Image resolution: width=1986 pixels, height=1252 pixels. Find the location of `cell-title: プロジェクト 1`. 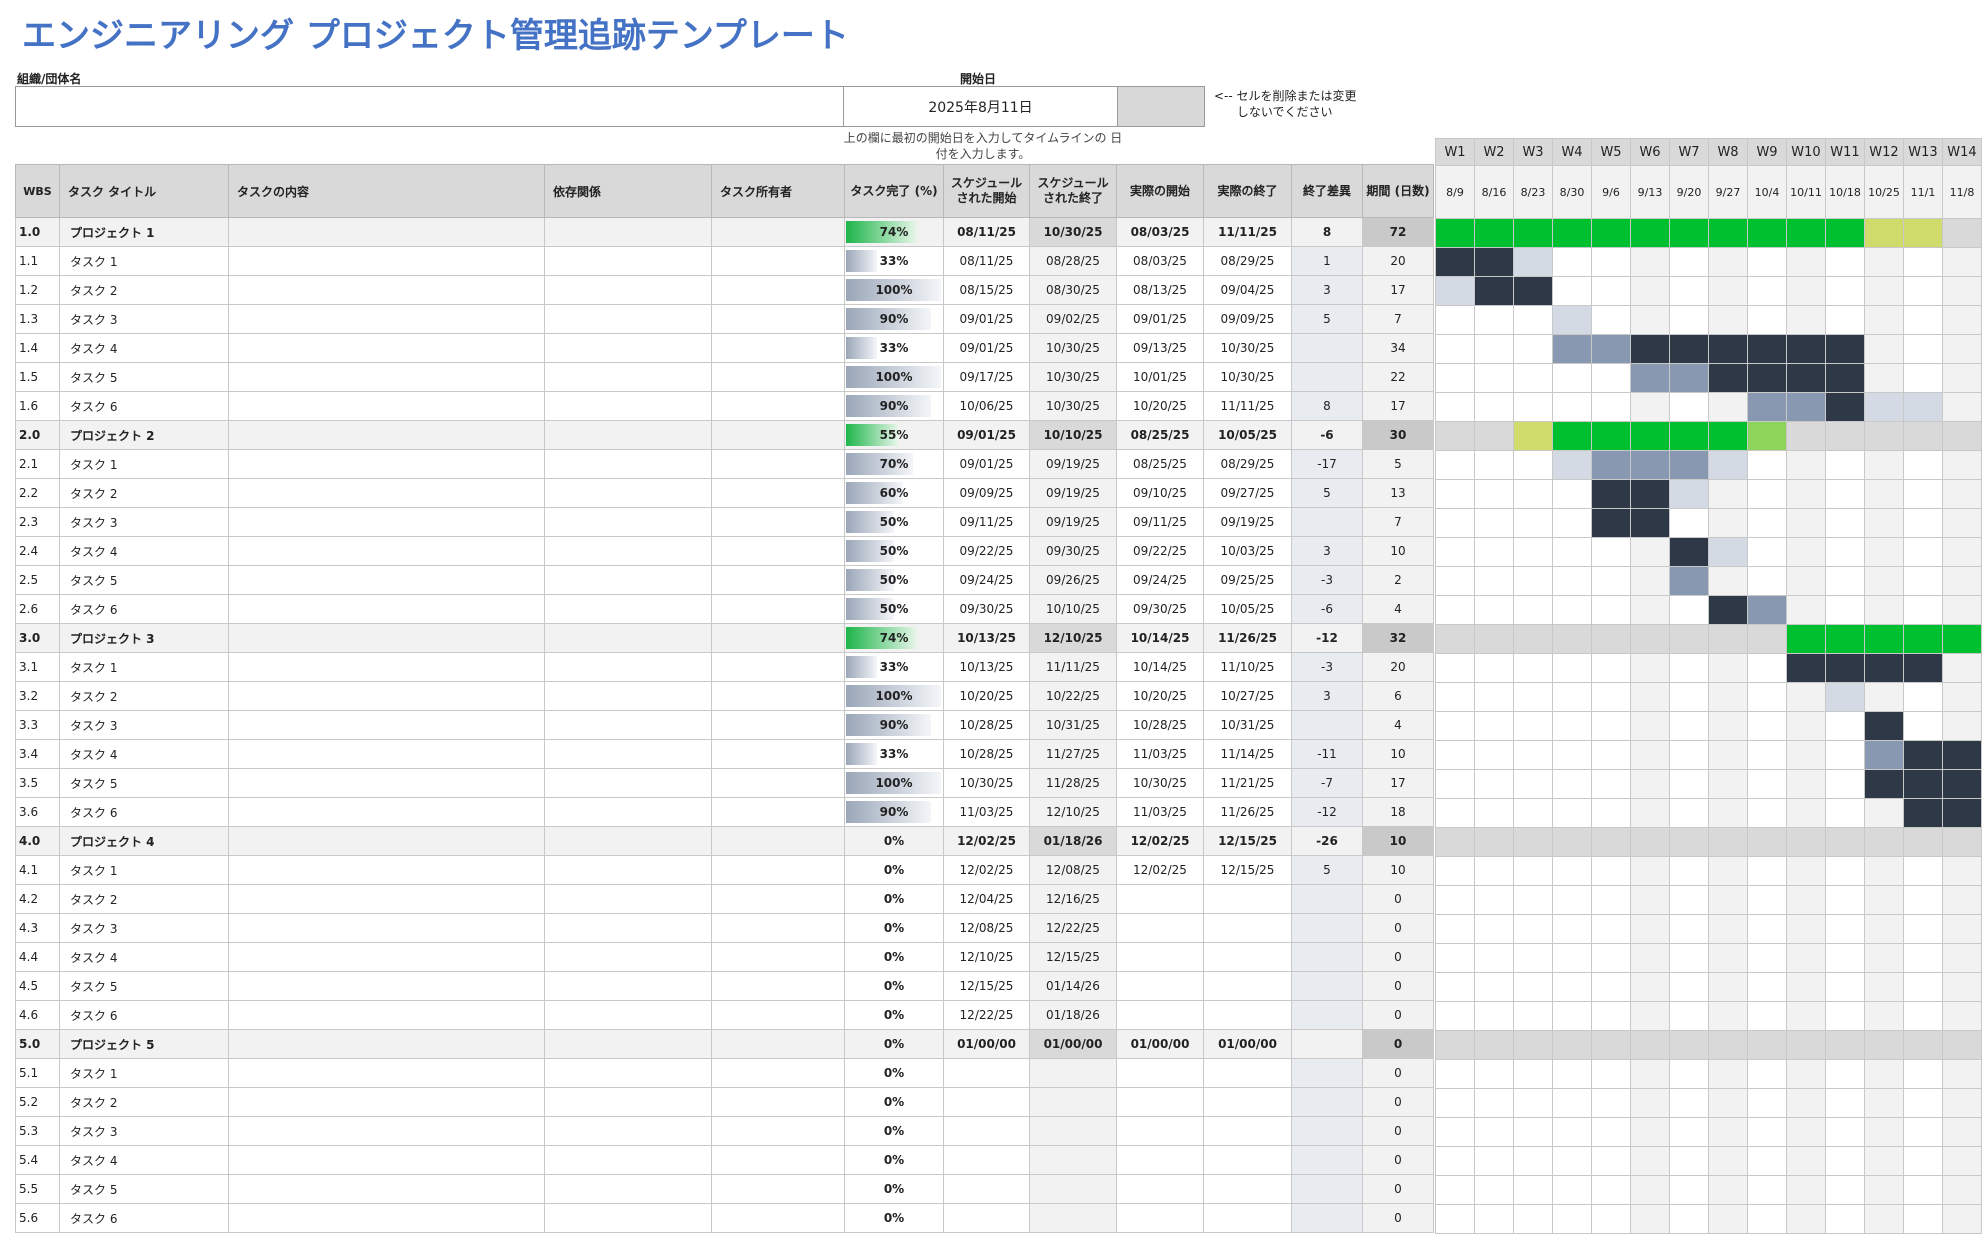

cell-title: プロジェクト 1 is located at coordinates (144, 232).